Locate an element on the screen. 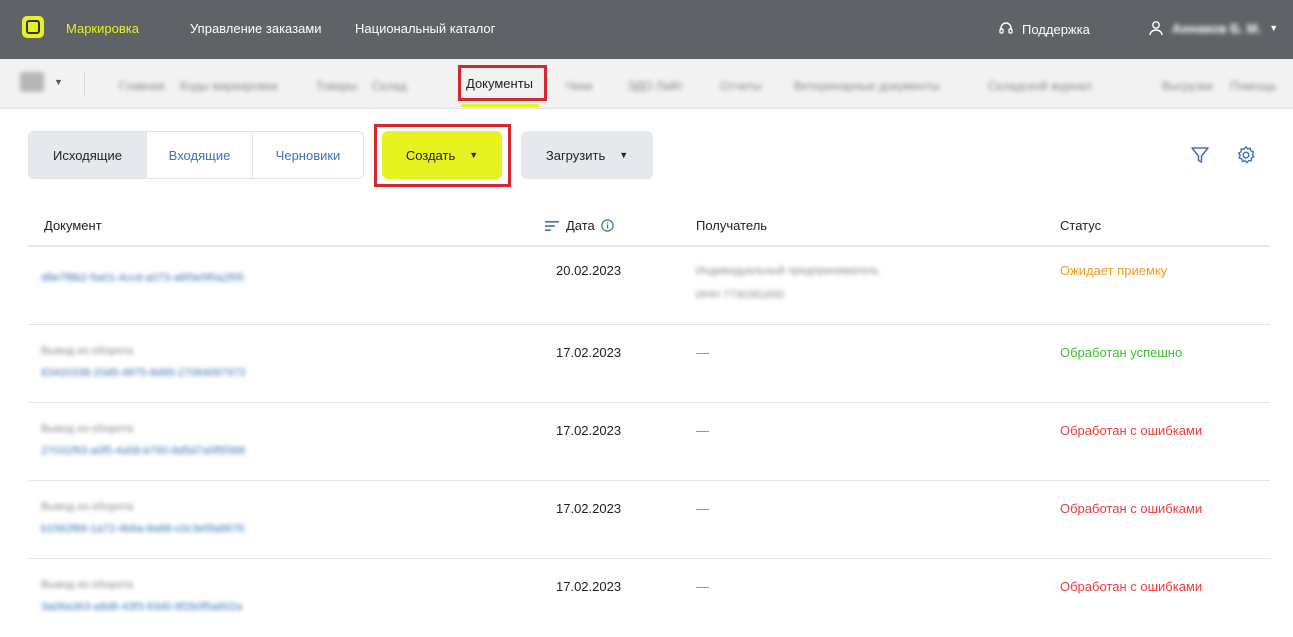  segment-outgoing: Исходящие is located at coordinates (88, 155).